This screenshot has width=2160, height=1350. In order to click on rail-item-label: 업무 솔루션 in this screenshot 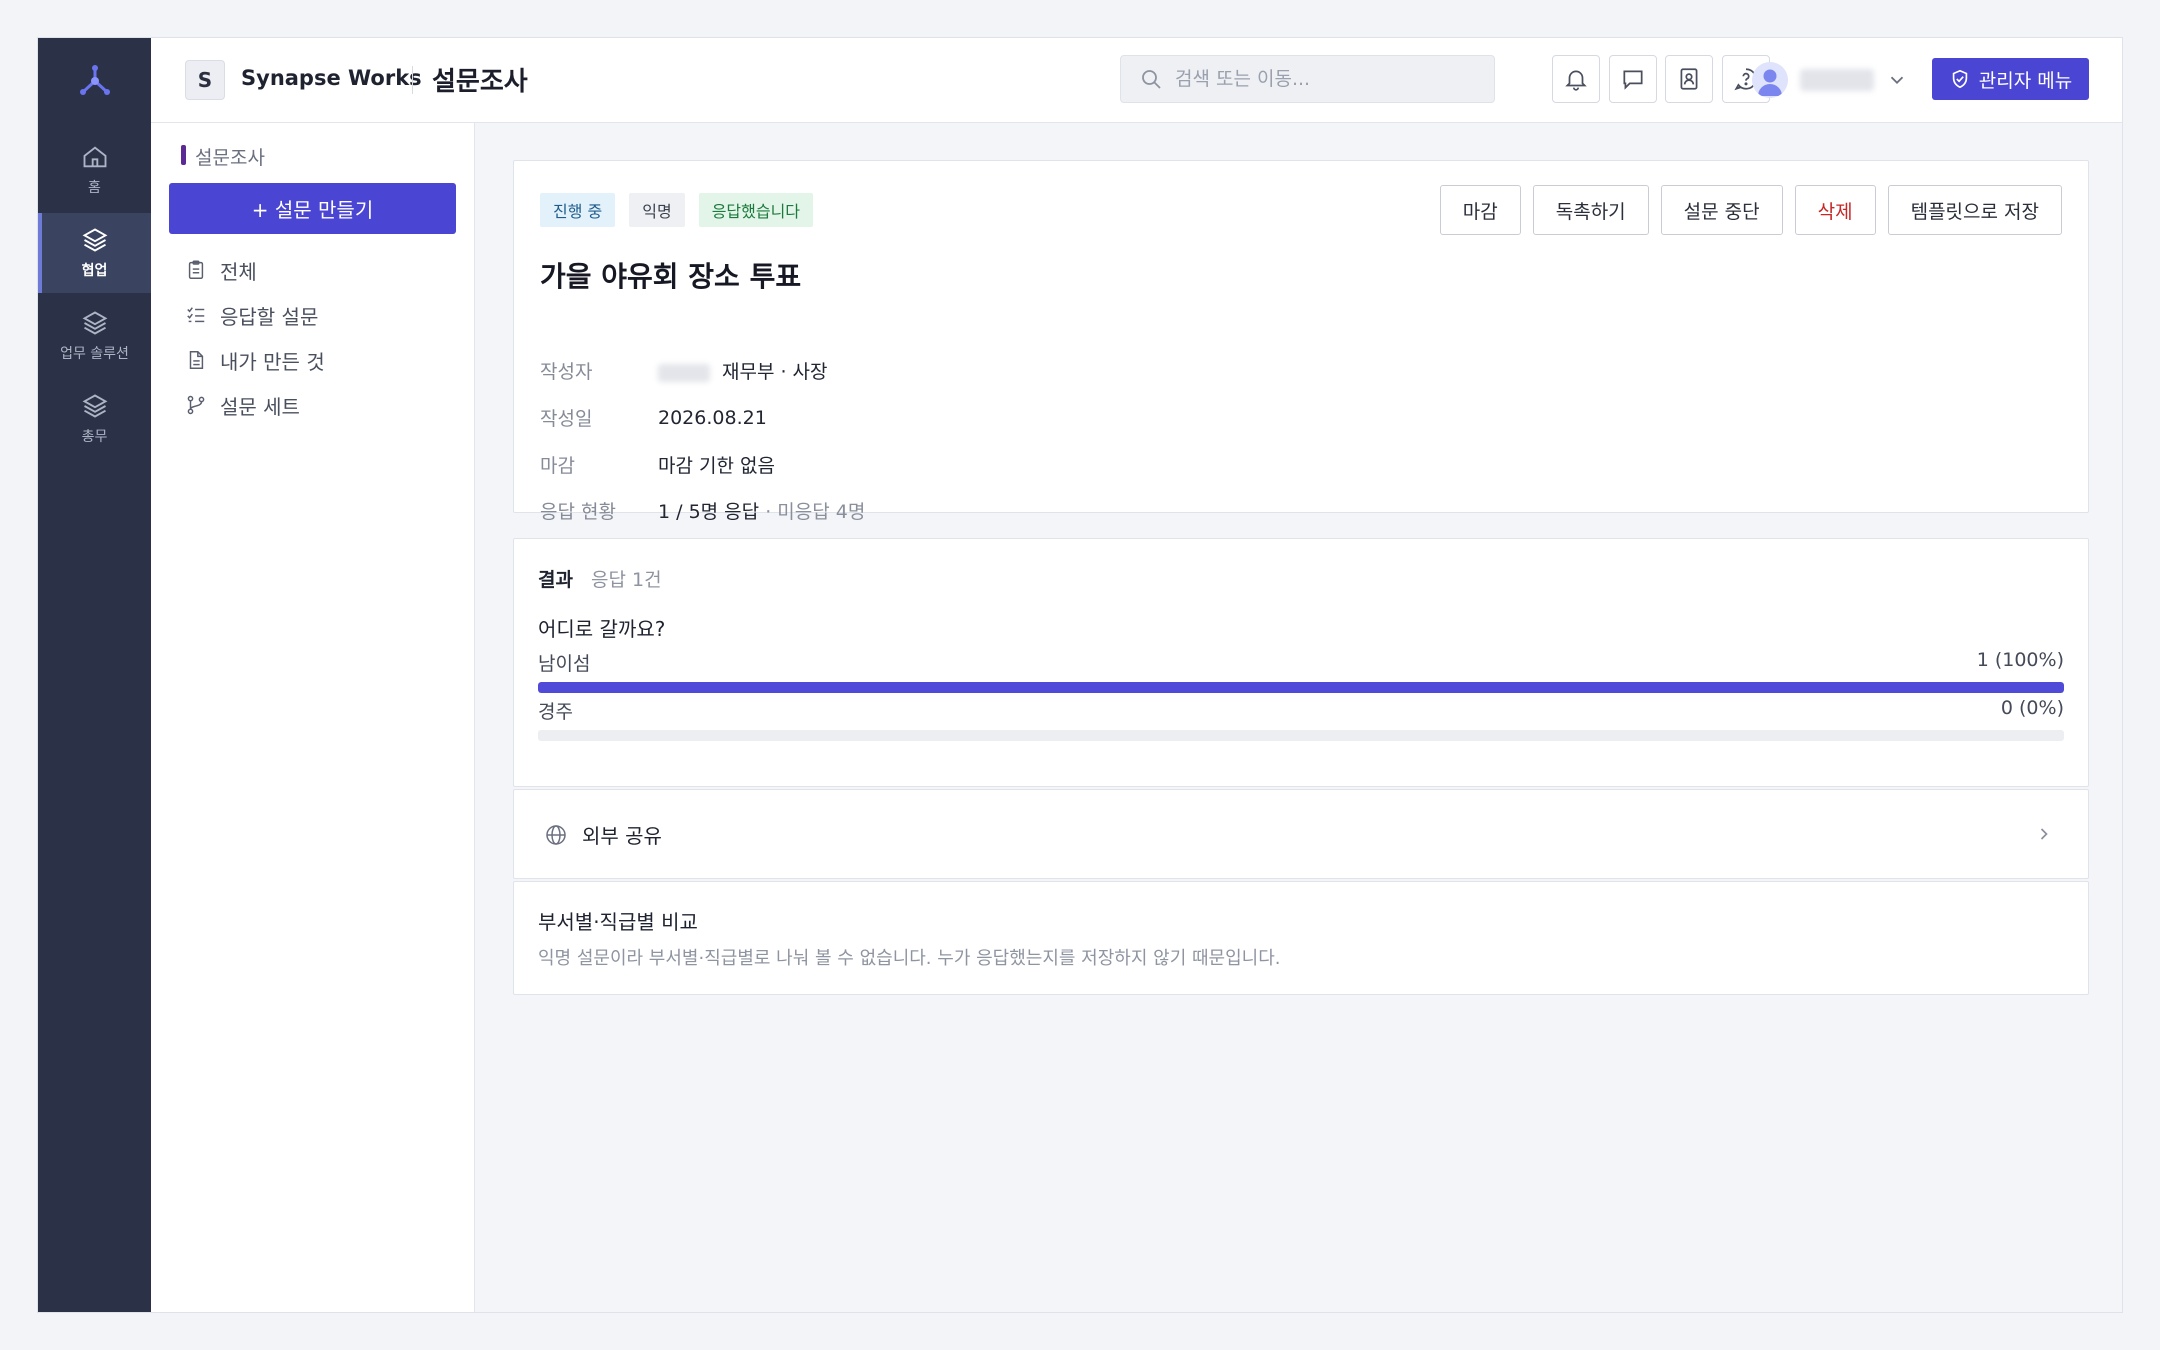, I will do `click(94, 354)`.